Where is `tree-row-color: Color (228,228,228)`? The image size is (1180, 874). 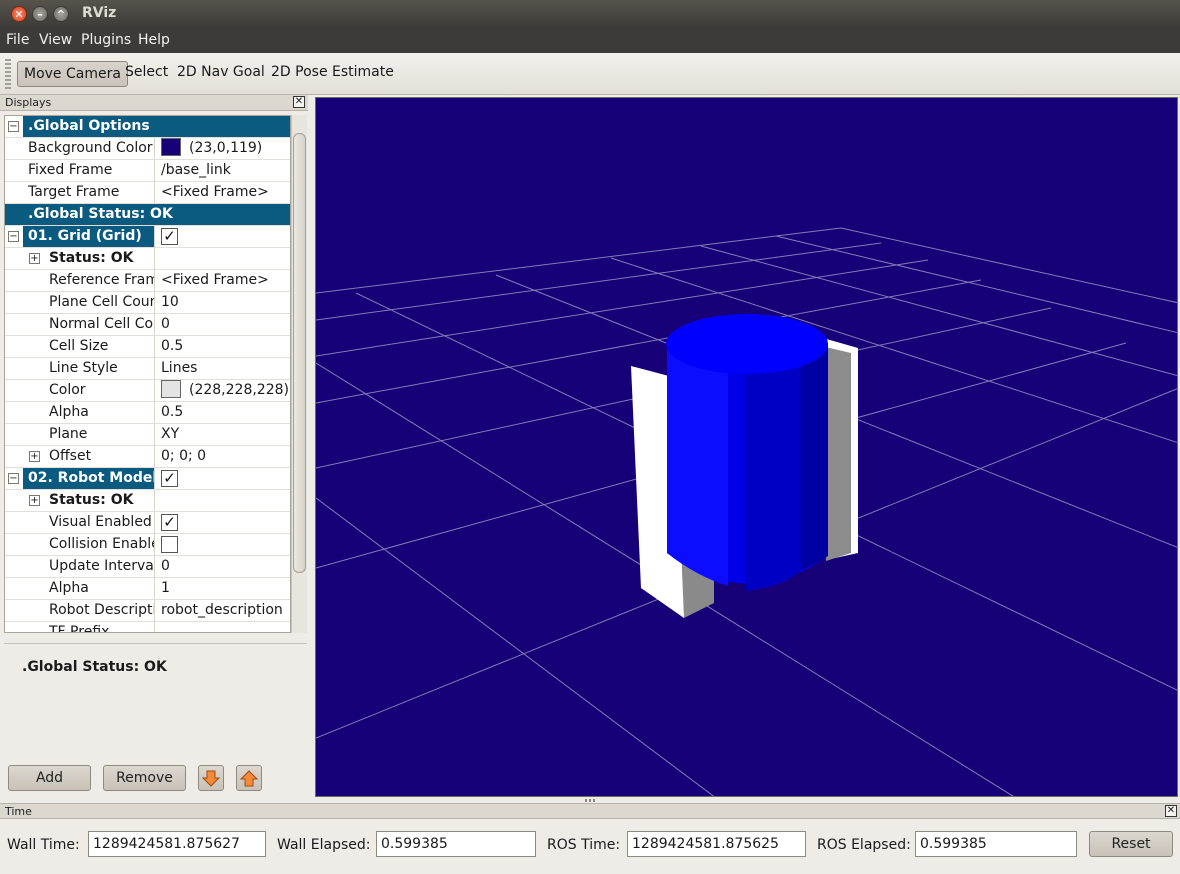 tree-row-color: Color (228,228,228) is located at coordinates (147, 391).